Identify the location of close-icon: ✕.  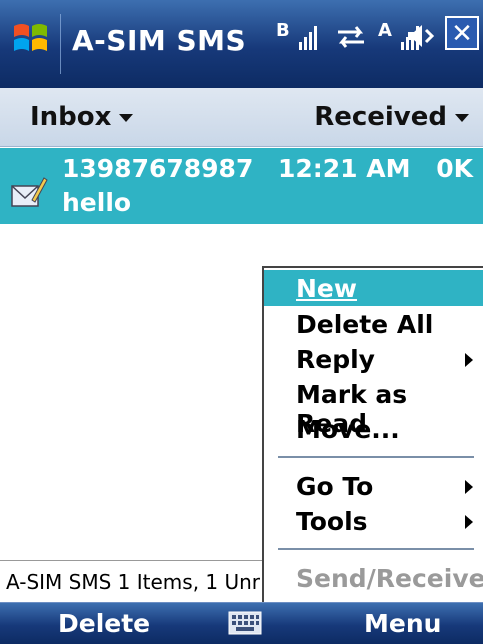
(462, 34).